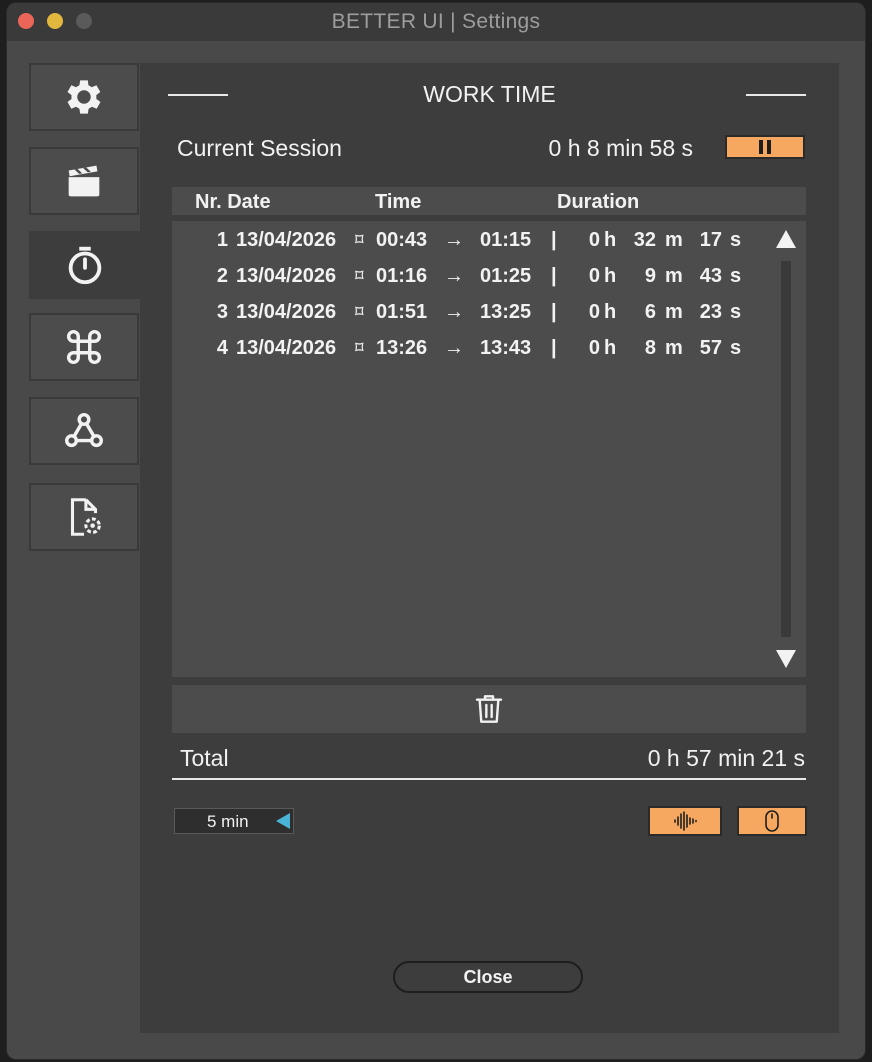 The height and width of the screenshot is (1062, 872). What do you see at coordinates (228, 821) in the screenshot?
I see `interval-value: 5 min` at bounding box center [228, 821].